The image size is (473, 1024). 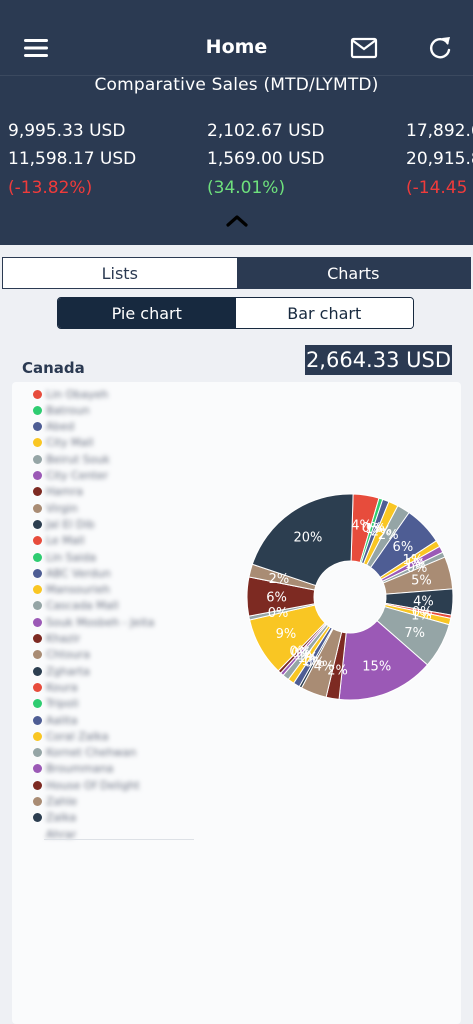 What do you see at coordinates (246, 188) in the screenshot?
I see `metric-2-change: (34.01%)` at bounding box center [246, 188].